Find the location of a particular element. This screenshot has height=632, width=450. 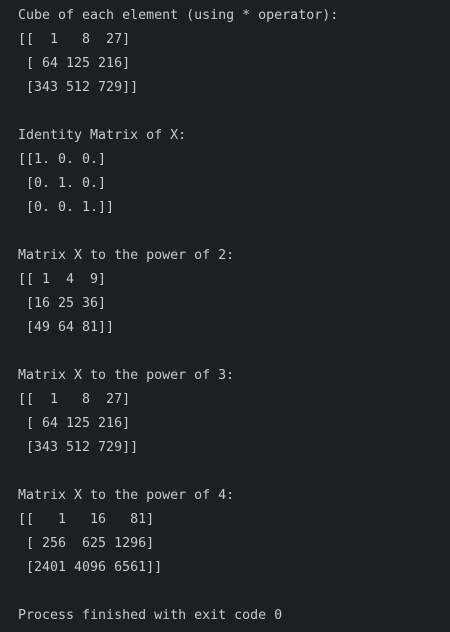

output-line: [[ 1 4 9] is located at coordinates (62, 279).